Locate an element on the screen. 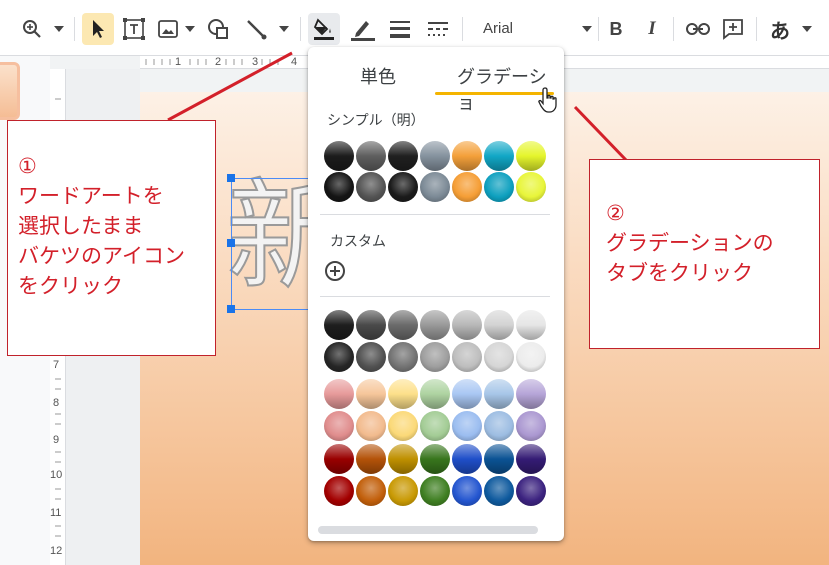 The image size is (829, 565). callout-line: ② is located at coordinates (615, 213).